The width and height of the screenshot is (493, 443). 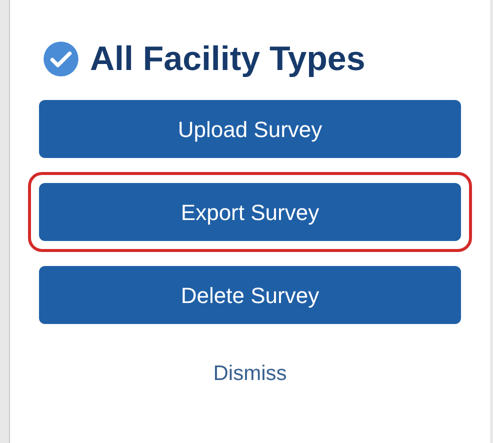 What do you see at coordinates (250, 129) in the screenshot?
I see `action-button: Upload Survey` at bounding box center [250, 129].